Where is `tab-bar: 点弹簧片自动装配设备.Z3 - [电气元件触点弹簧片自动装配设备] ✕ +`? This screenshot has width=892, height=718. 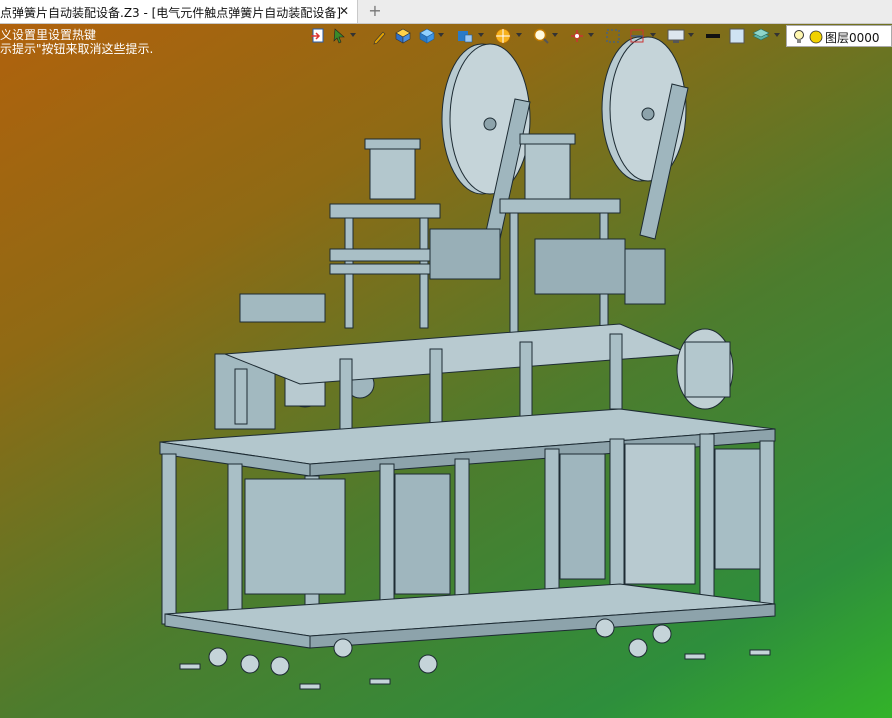
tab-bar: 点弹簧片自动装配设备.Z3 - [电气元件触点弹簧片自动装配设备] ✕ + is located at coordinates (446, 12).